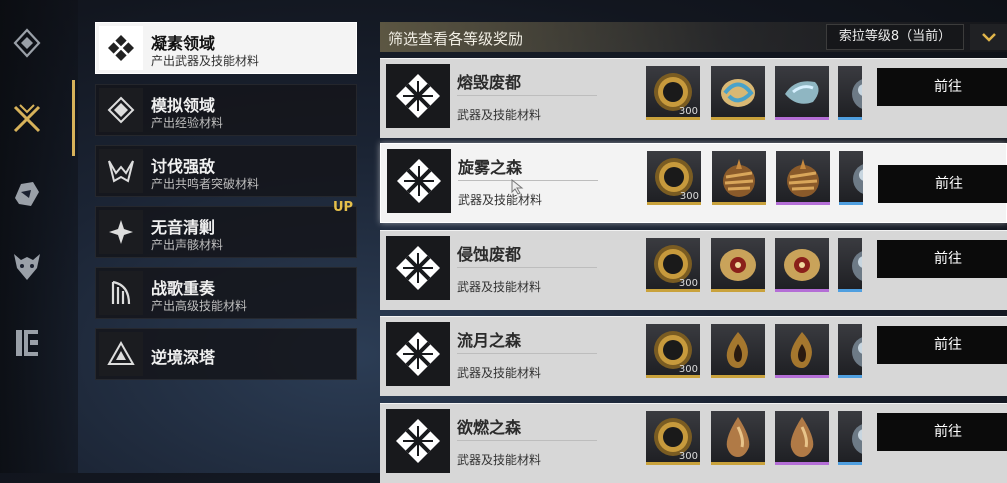 The image size is (1007, 483). I want to click on horn-emblem-icon, so click(121, 171).